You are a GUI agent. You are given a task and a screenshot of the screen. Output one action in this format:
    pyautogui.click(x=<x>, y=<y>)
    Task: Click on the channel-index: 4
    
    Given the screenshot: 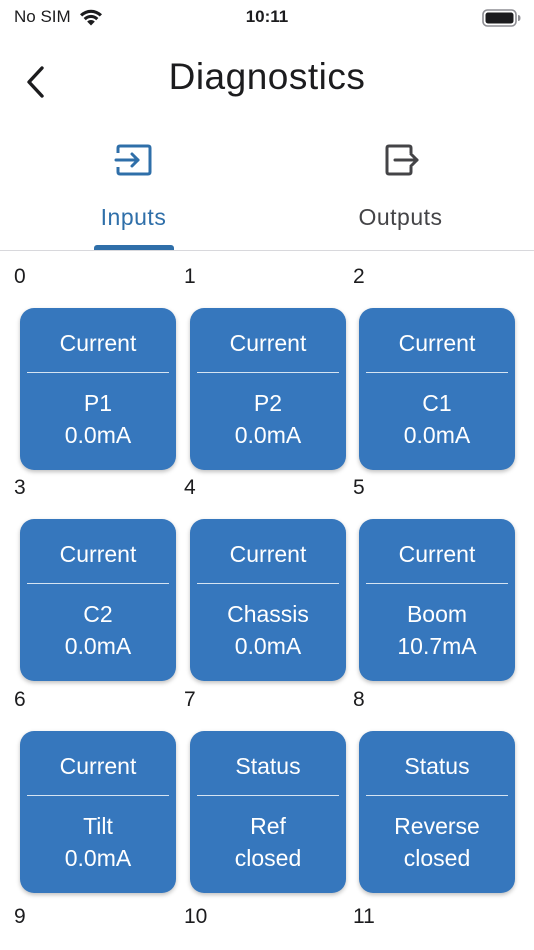 What is the action you would take?
    pyautogui.click(x=190, y=487)
    